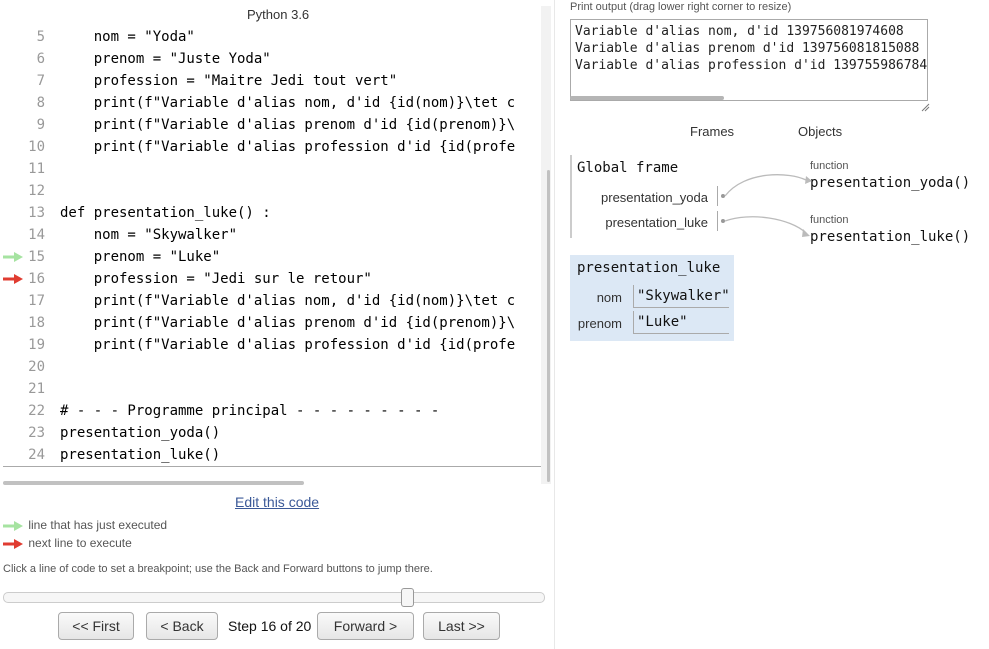 The width and height of the screenshot is (989, 649). What do you see at coordinates (98, 525) in the screenshot?
I see `legend-executed-label: line that has just executed` at bounding box center [98, 525].